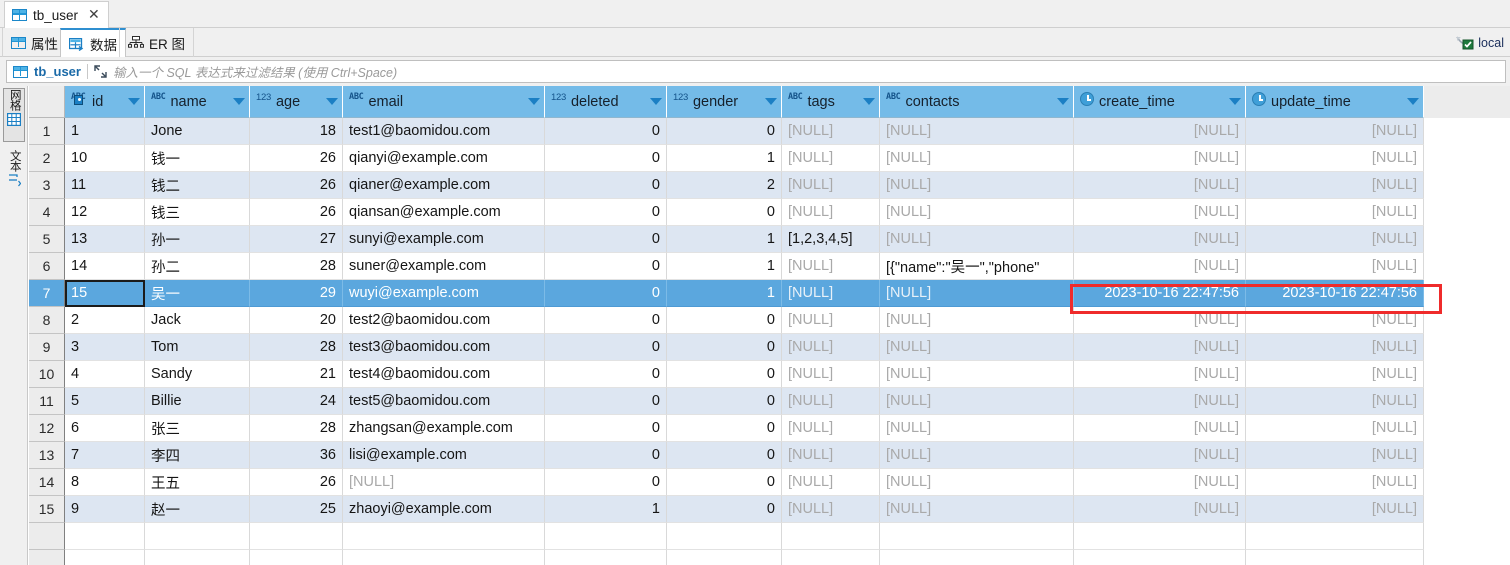  I want to click on column-header-gender: 123 gender, so click(724, 102).